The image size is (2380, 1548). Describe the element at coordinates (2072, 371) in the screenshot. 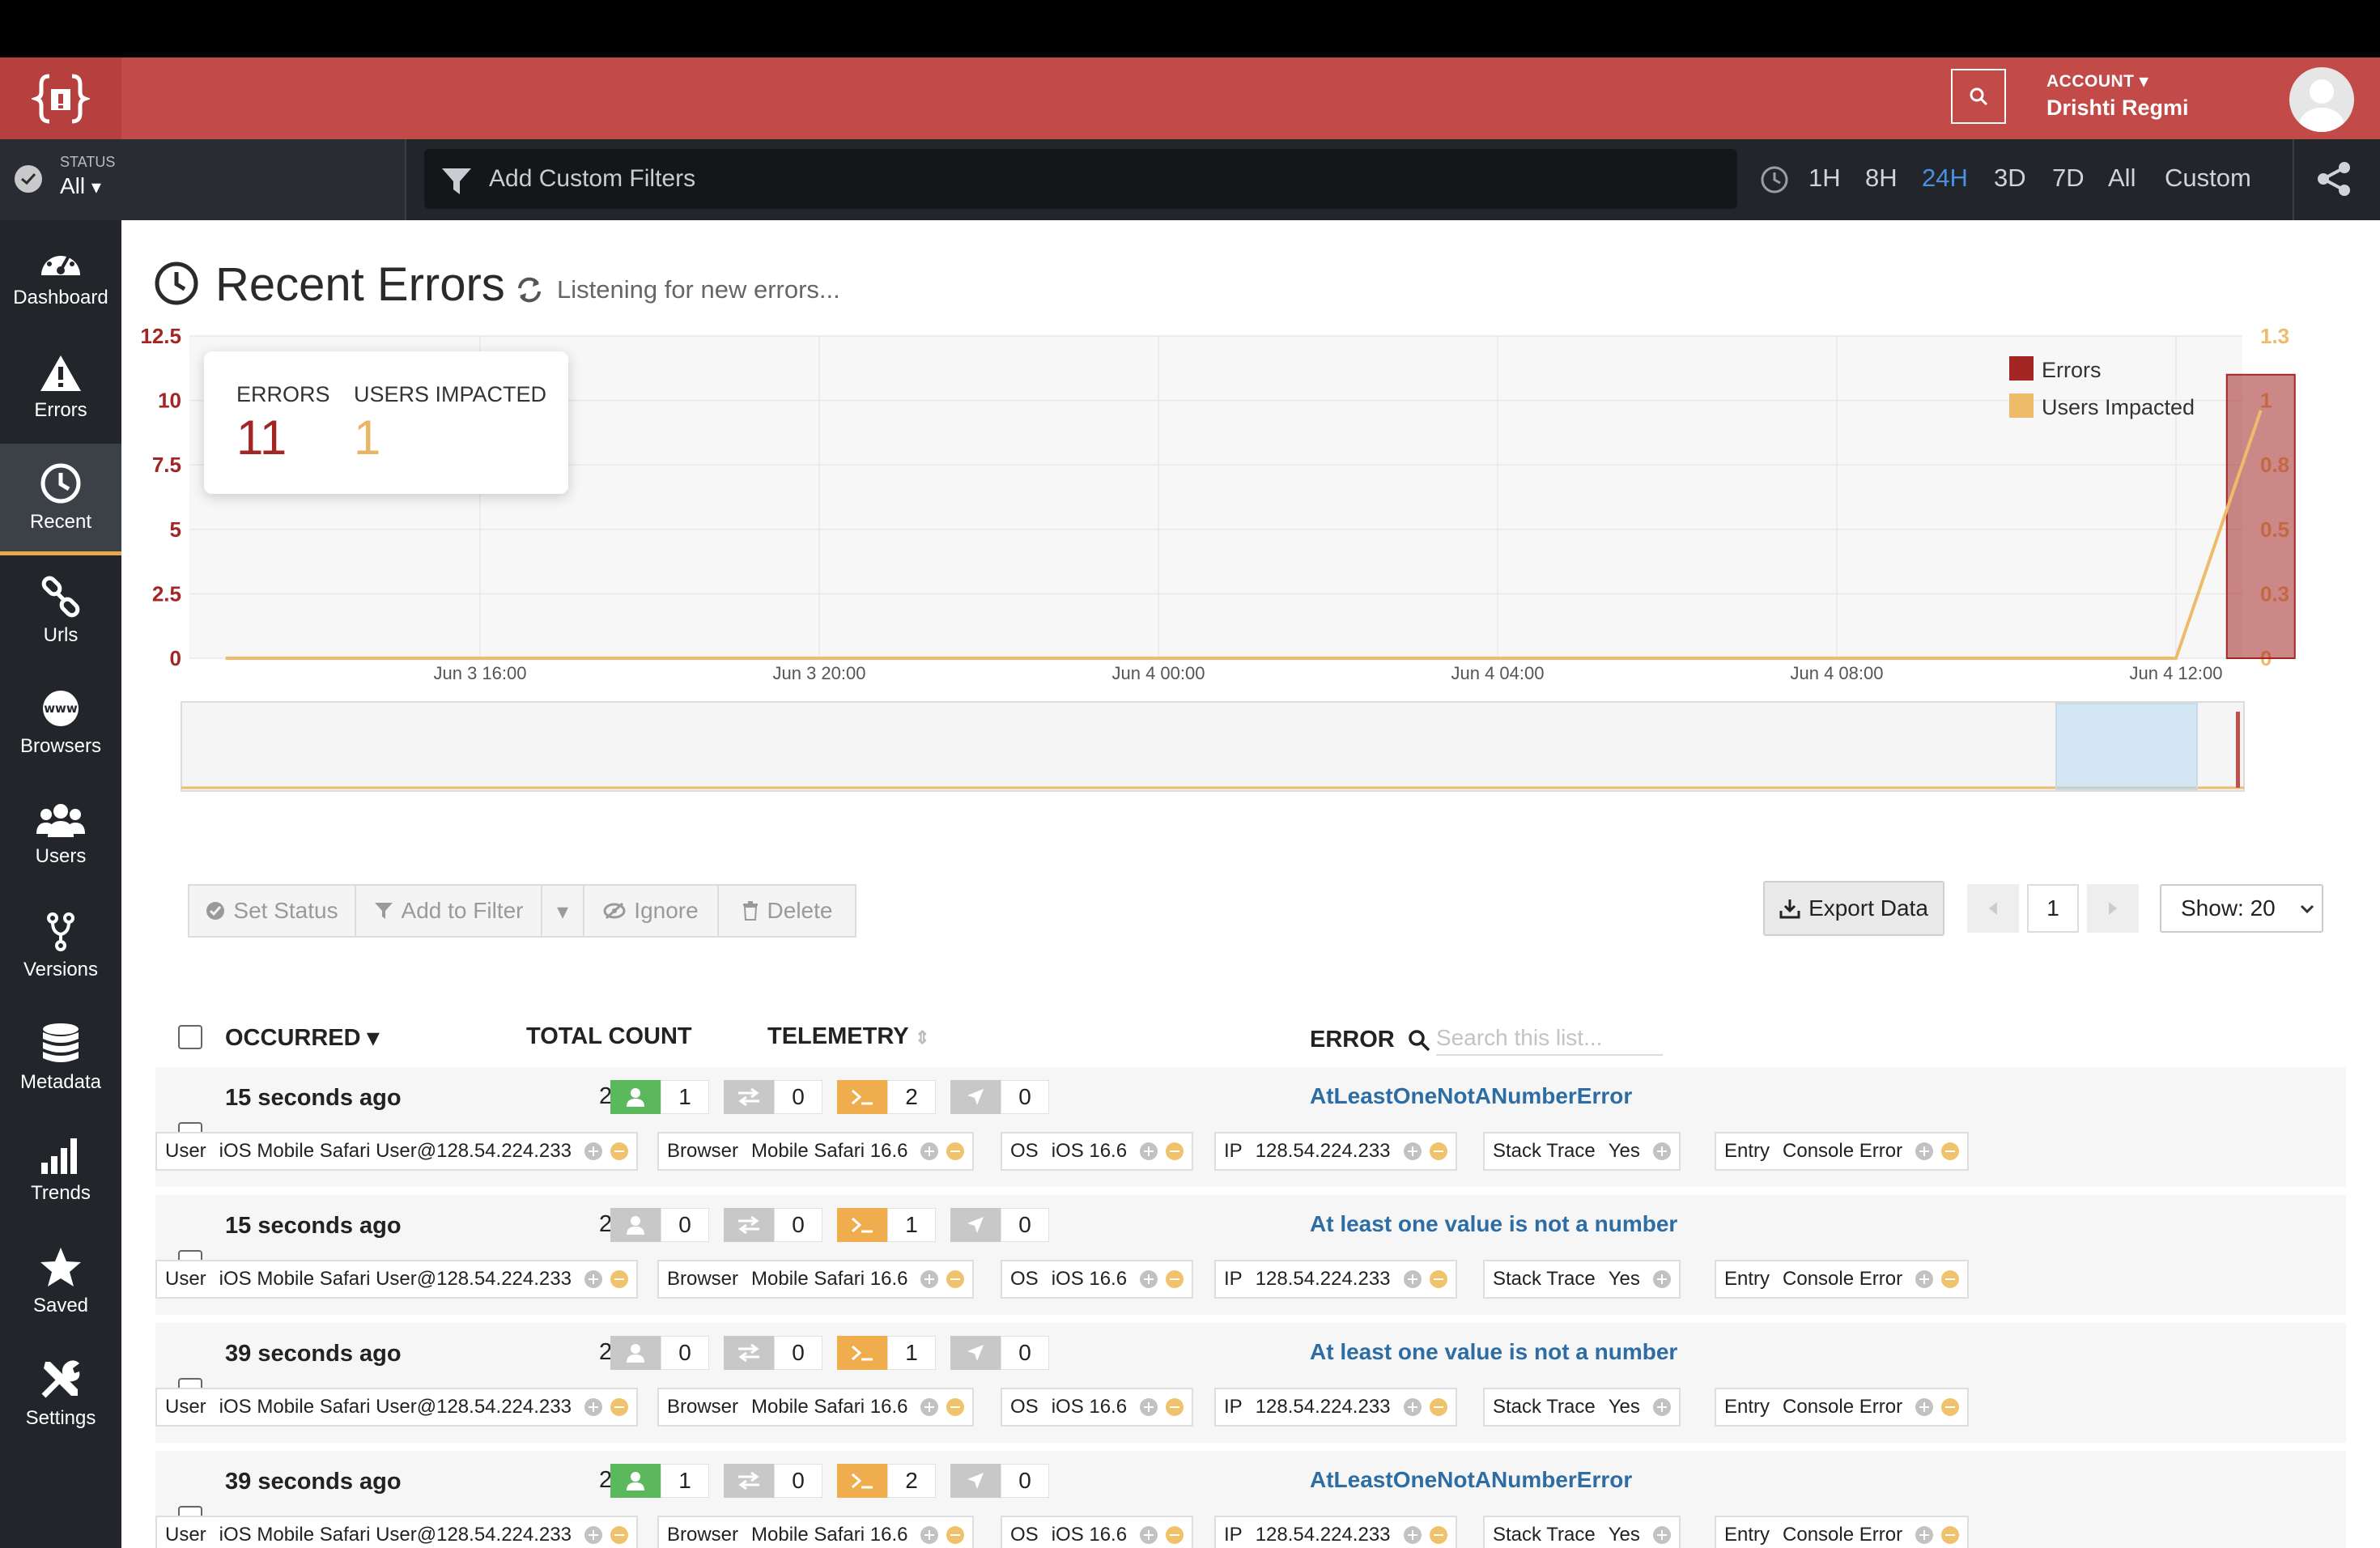

I see `legend-errors: Errors` at that location.